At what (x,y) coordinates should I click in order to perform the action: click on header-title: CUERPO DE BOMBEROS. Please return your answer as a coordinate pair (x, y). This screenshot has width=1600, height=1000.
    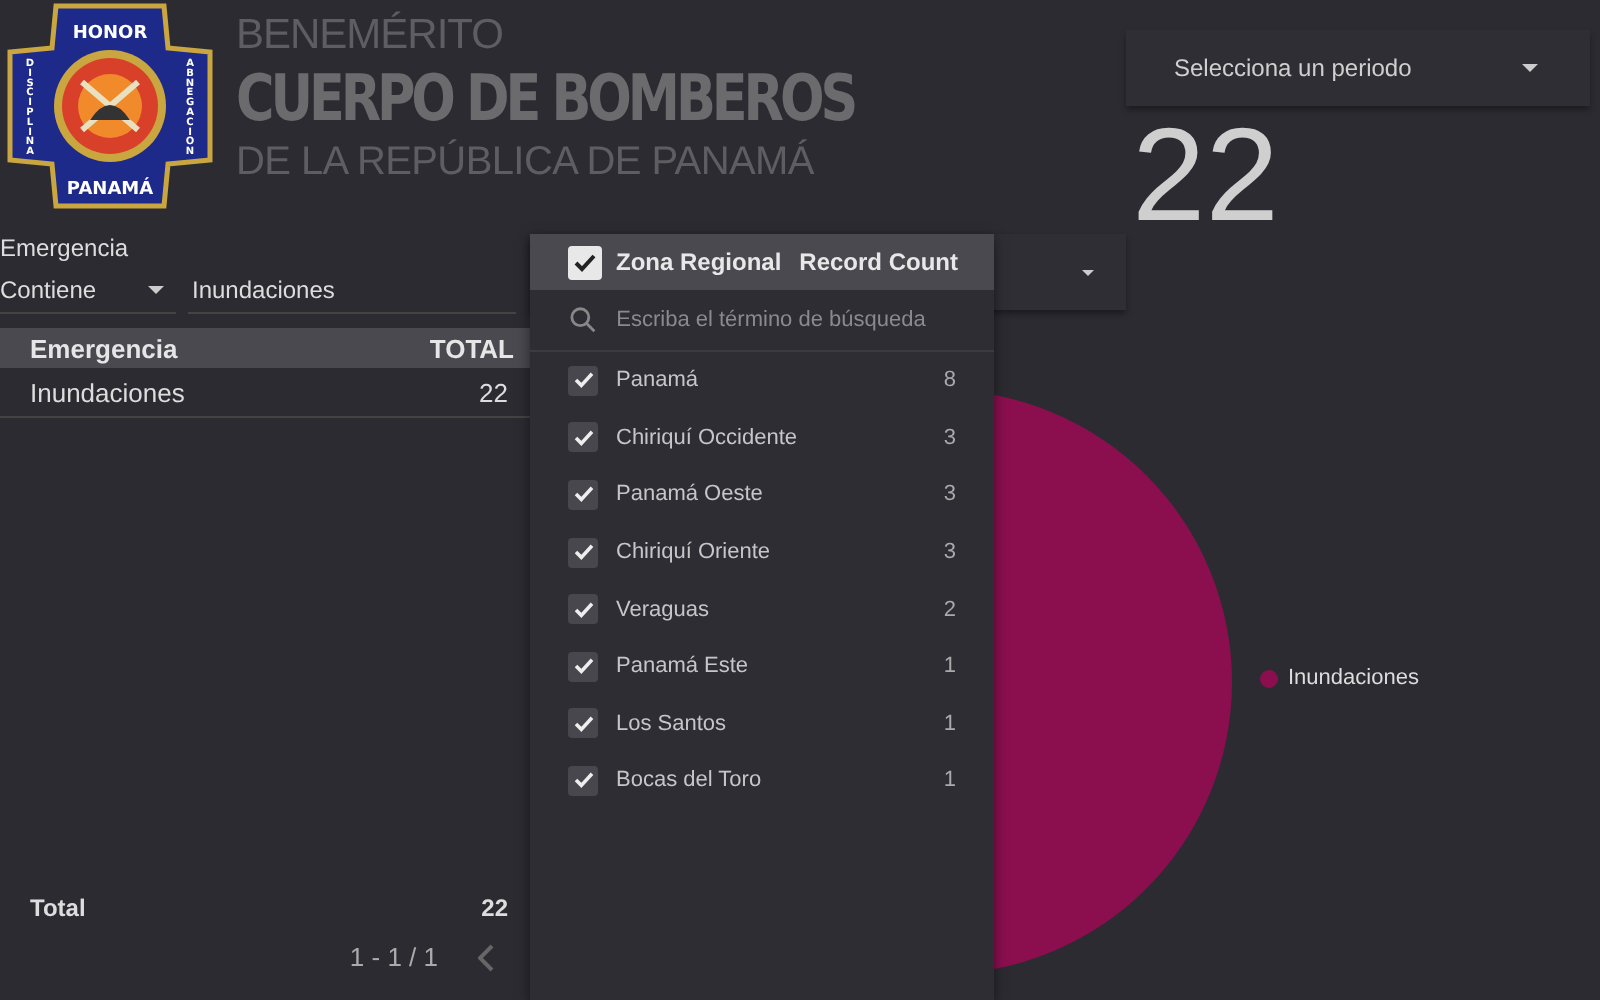
    Looking at the image, I should click on (545, 99).